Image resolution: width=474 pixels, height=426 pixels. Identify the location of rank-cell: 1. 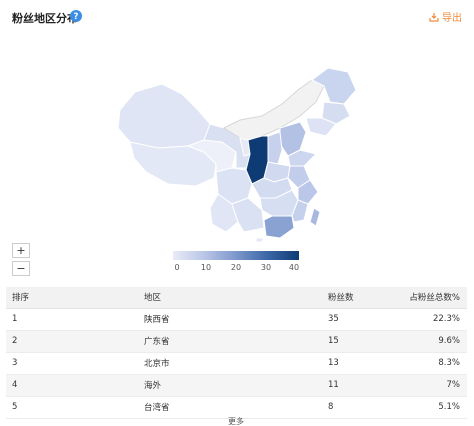
(75, 319).